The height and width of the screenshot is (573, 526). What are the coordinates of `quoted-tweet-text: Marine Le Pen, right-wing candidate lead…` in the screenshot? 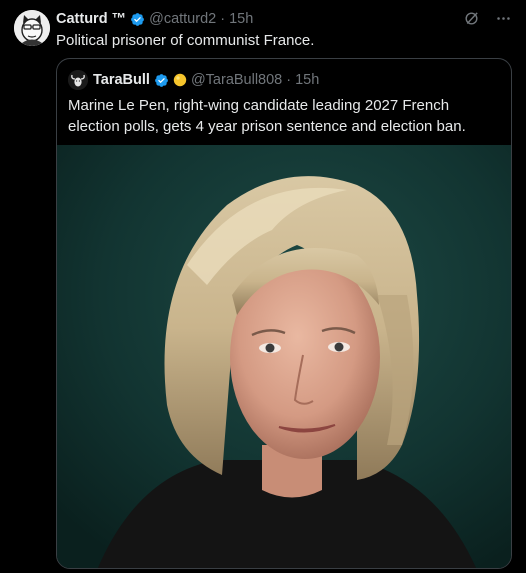 It's located at (267, 116).